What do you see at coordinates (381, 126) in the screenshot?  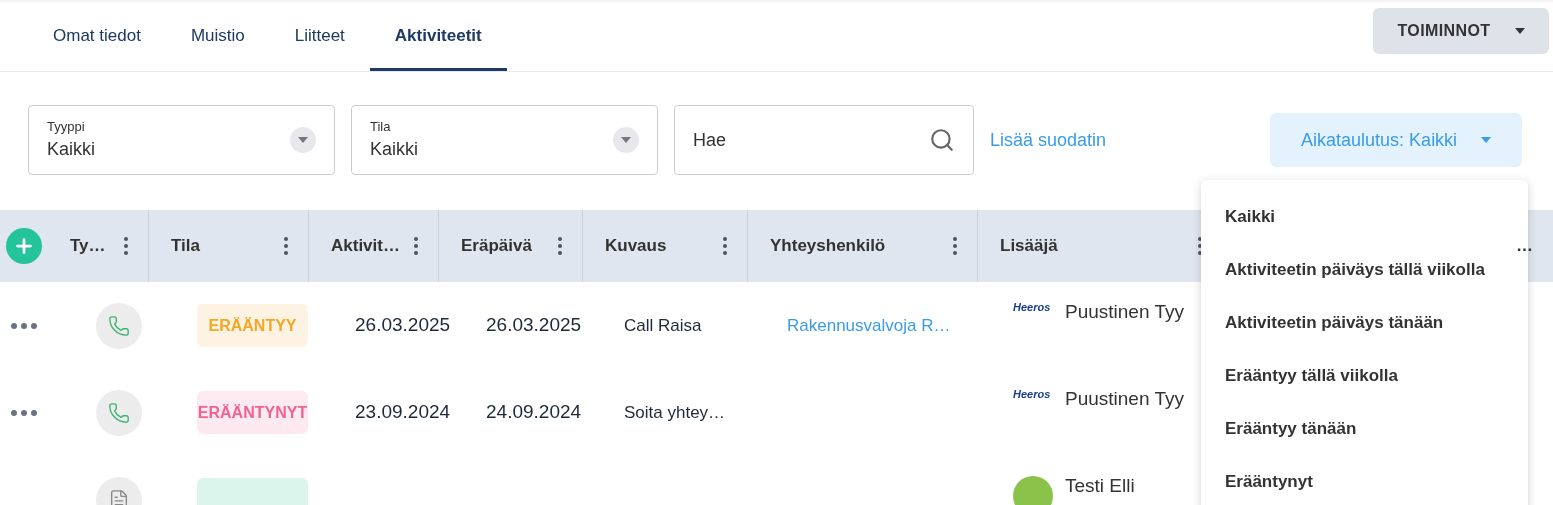 I see `field-label: Tila` at bounding box center [381, 126].